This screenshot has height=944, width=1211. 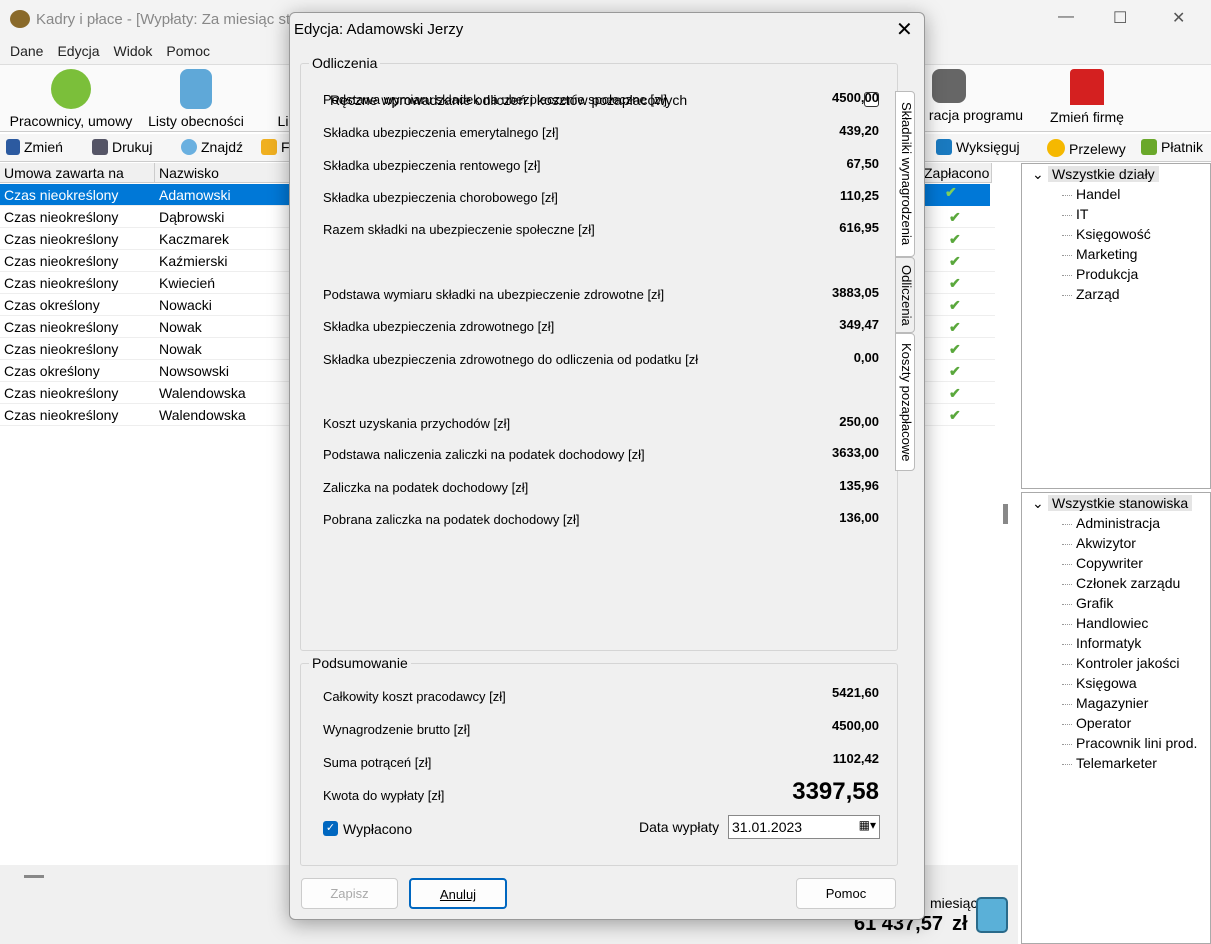 I want to click on menu-widok: Widok, so click(x=133, y=51).